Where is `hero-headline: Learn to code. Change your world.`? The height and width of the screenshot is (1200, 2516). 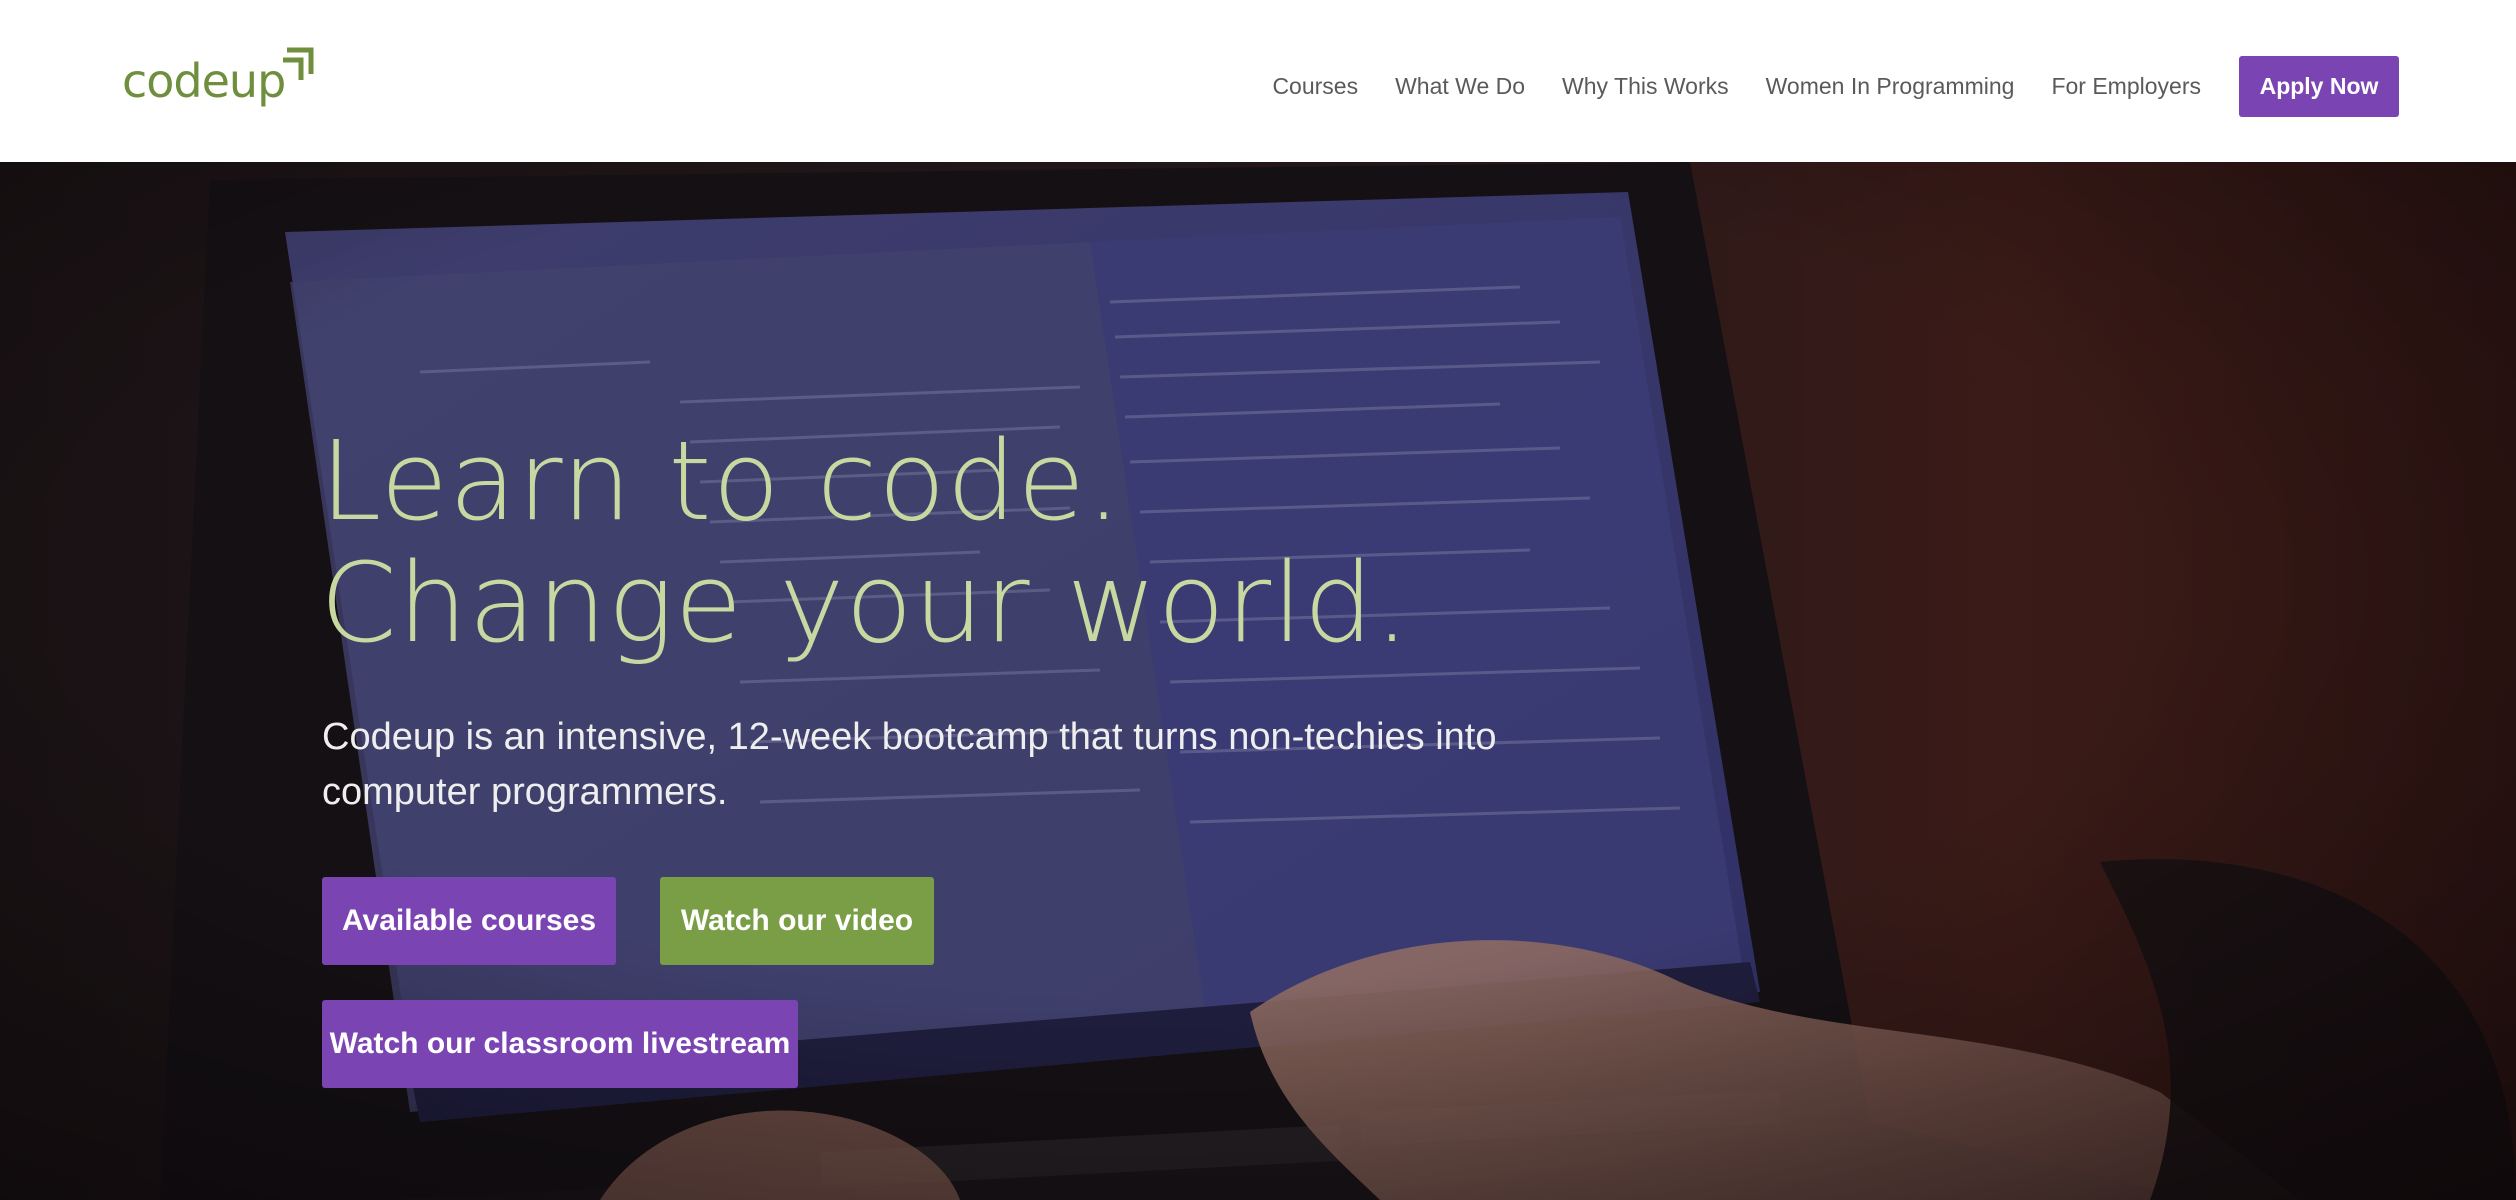 hero-headline: Learn to code. Change your world. is located at coordinates (865, 542).